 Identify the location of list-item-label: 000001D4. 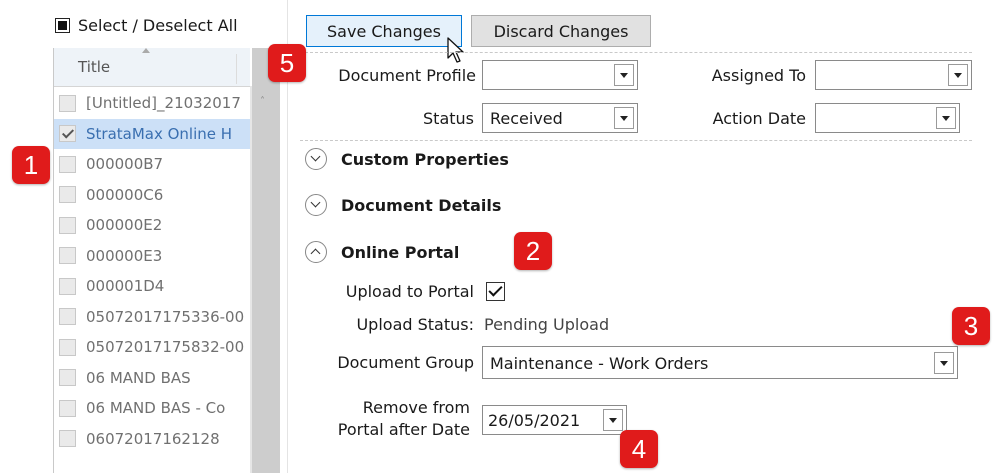
(125, 286).